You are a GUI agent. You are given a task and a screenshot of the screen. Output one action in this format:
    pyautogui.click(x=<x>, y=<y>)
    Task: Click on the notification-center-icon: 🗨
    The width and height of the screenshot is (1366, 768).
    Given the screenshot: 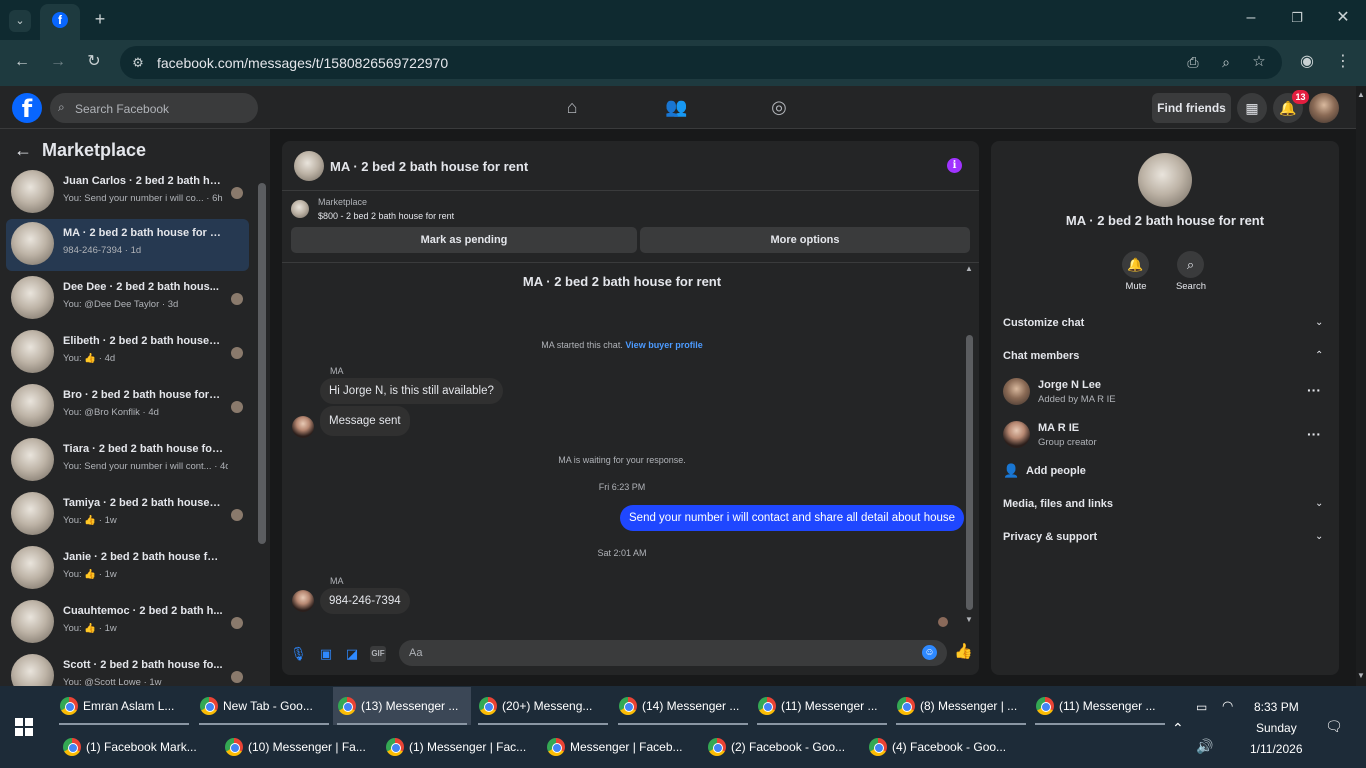 What is the action you would take?
    pyautogui.click(x=1334, y=726)
    